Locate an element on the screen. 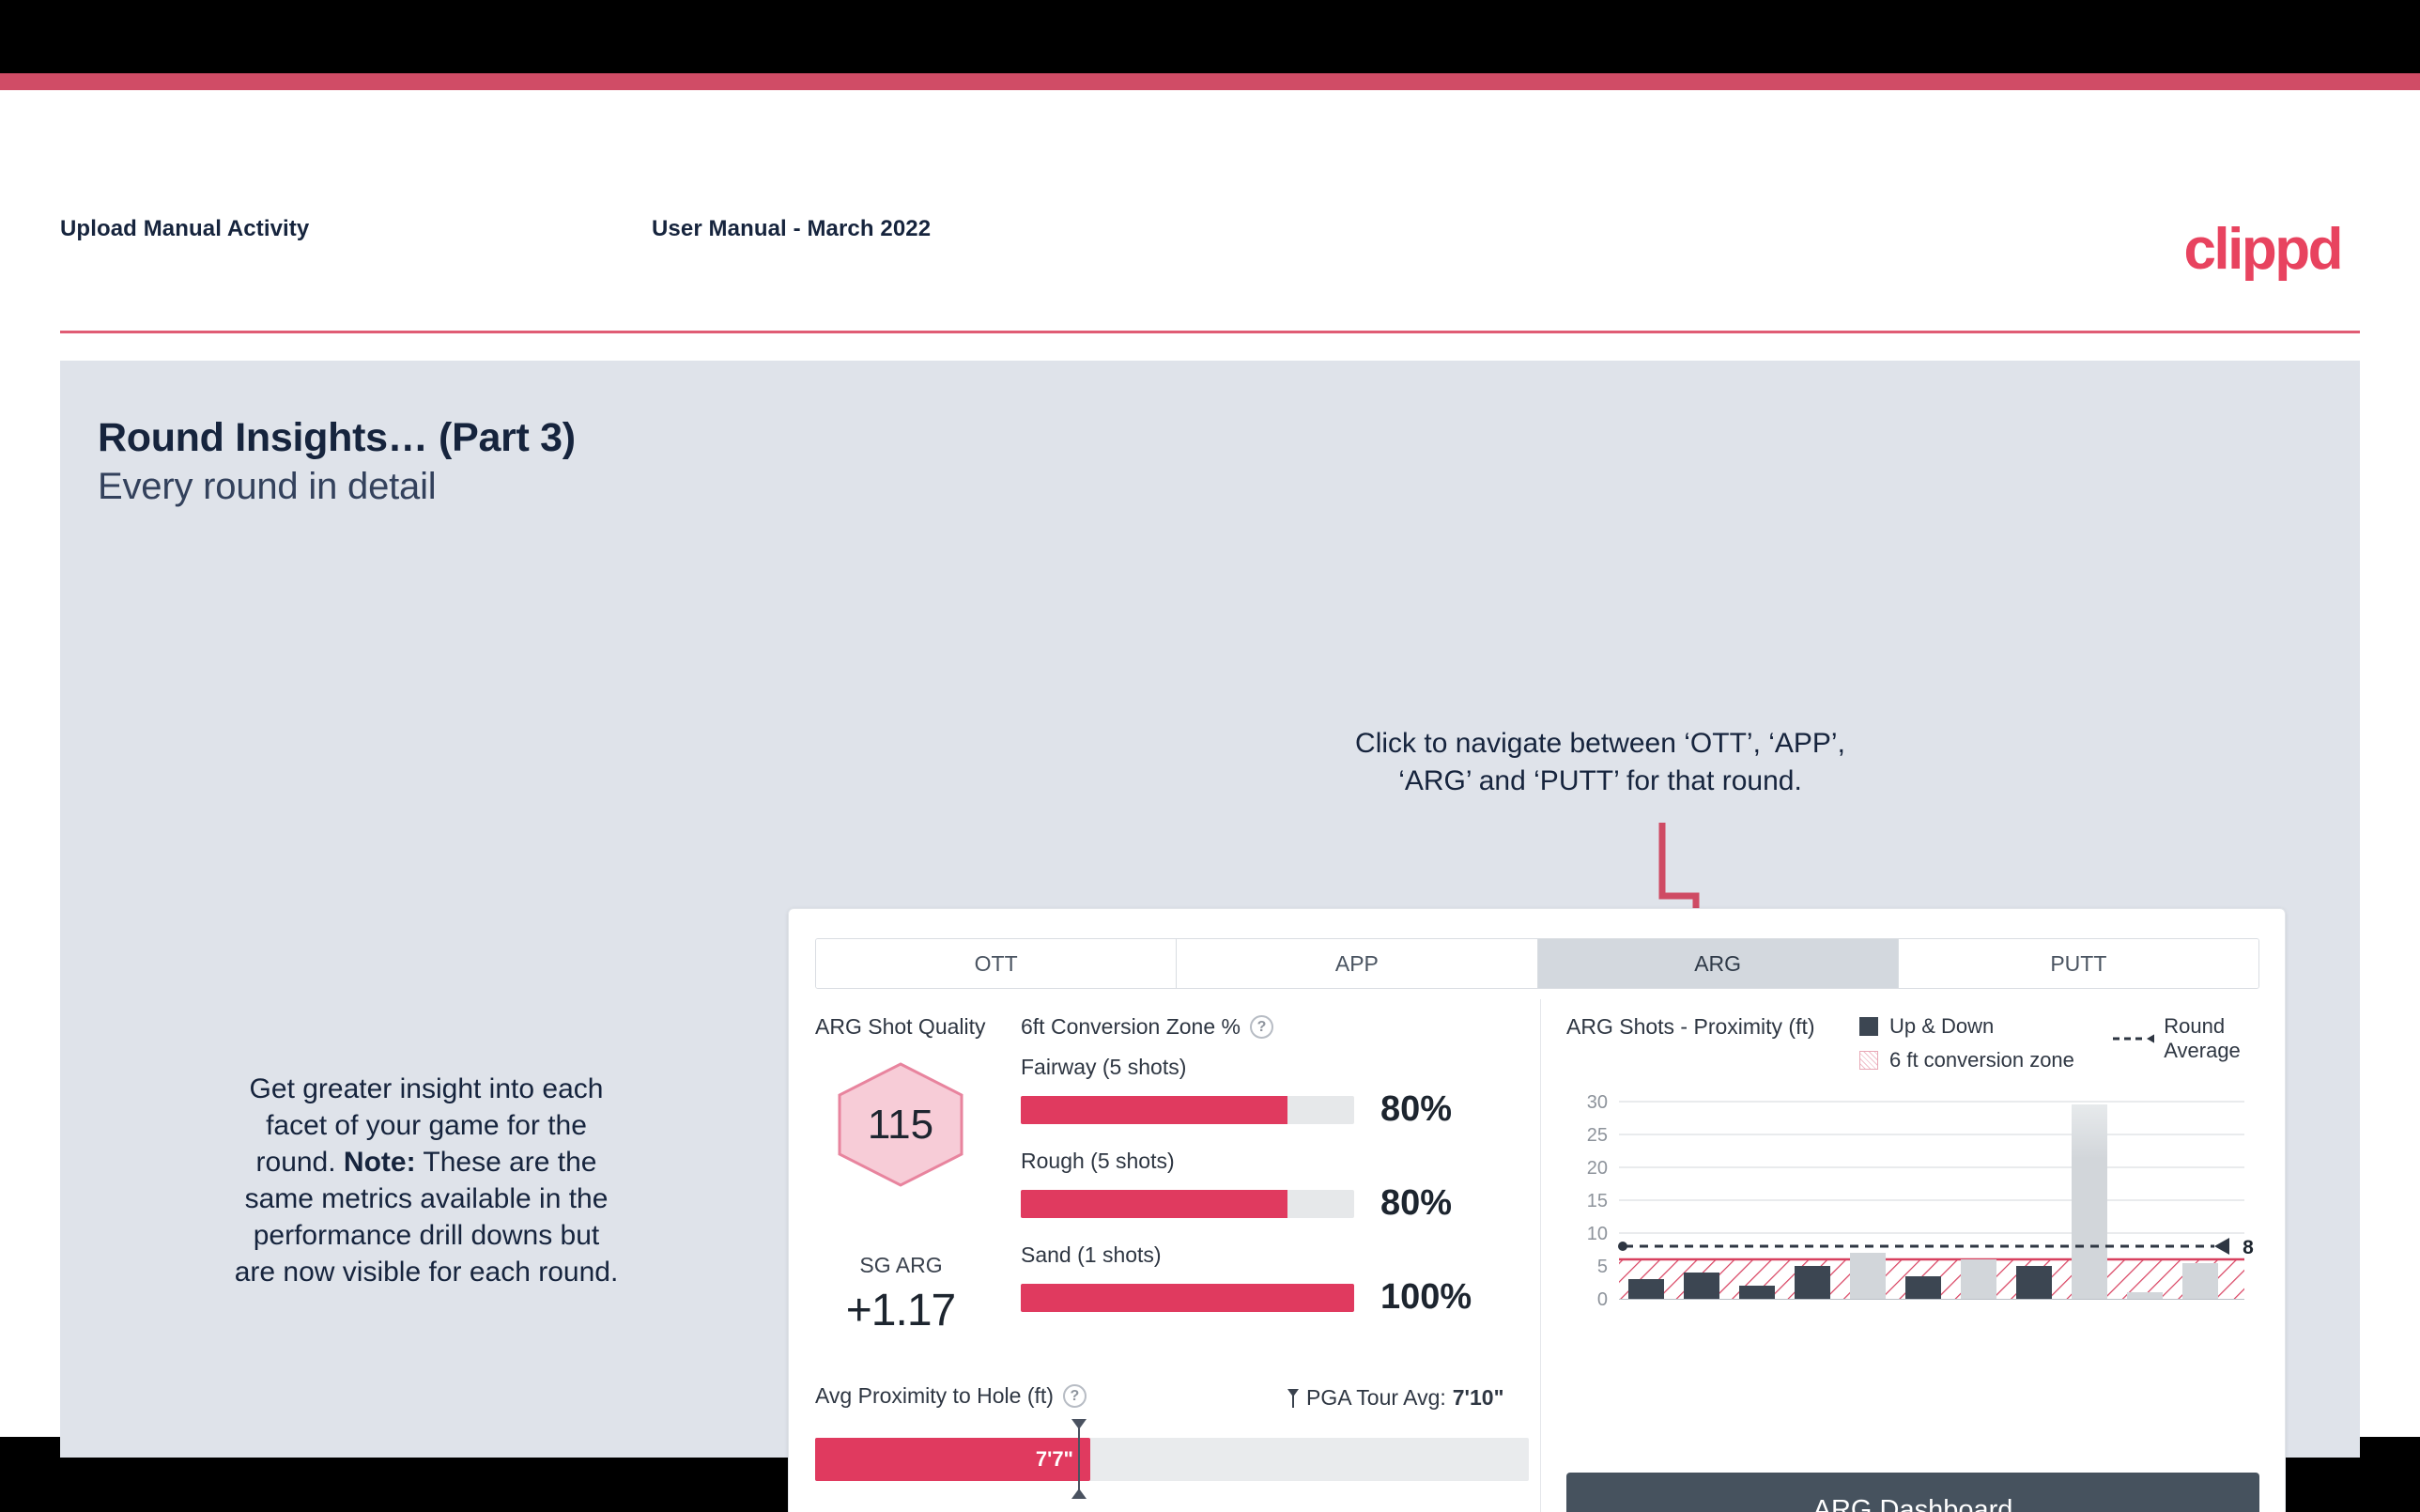 This screenshot has height=1512, width=2420. clippd-logo: clippd is located at coordinates (2263, 249).